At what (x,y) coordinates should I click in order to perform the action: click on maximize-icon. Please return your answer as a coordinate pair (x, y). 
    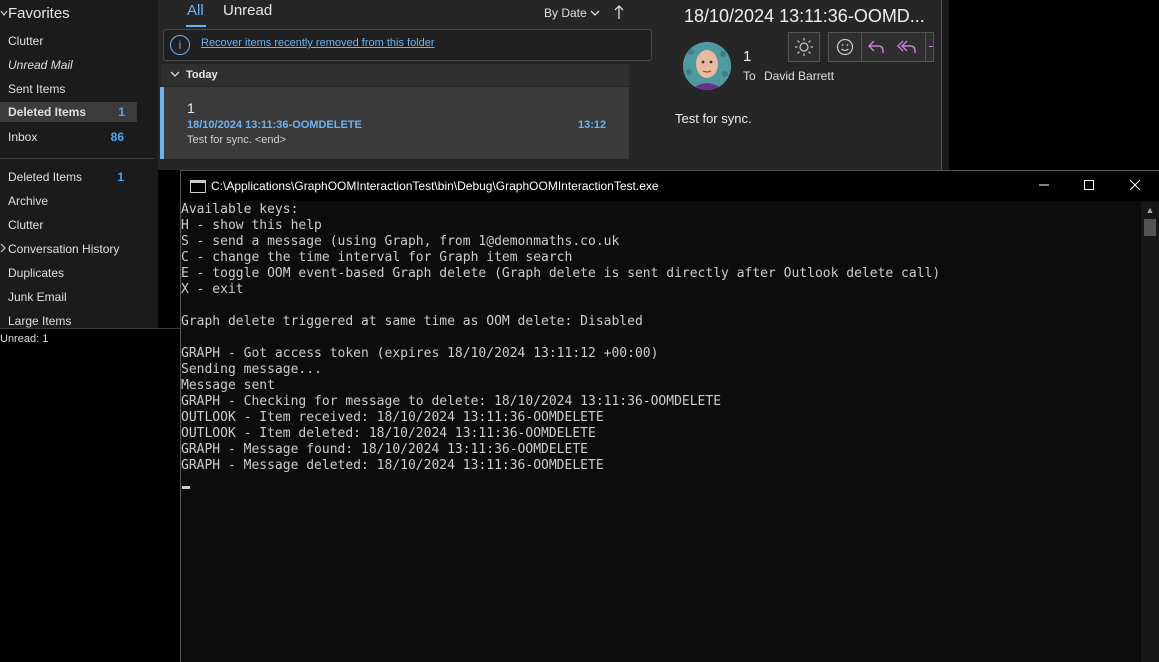
    Looking at the image, I should click on (1089, 186).